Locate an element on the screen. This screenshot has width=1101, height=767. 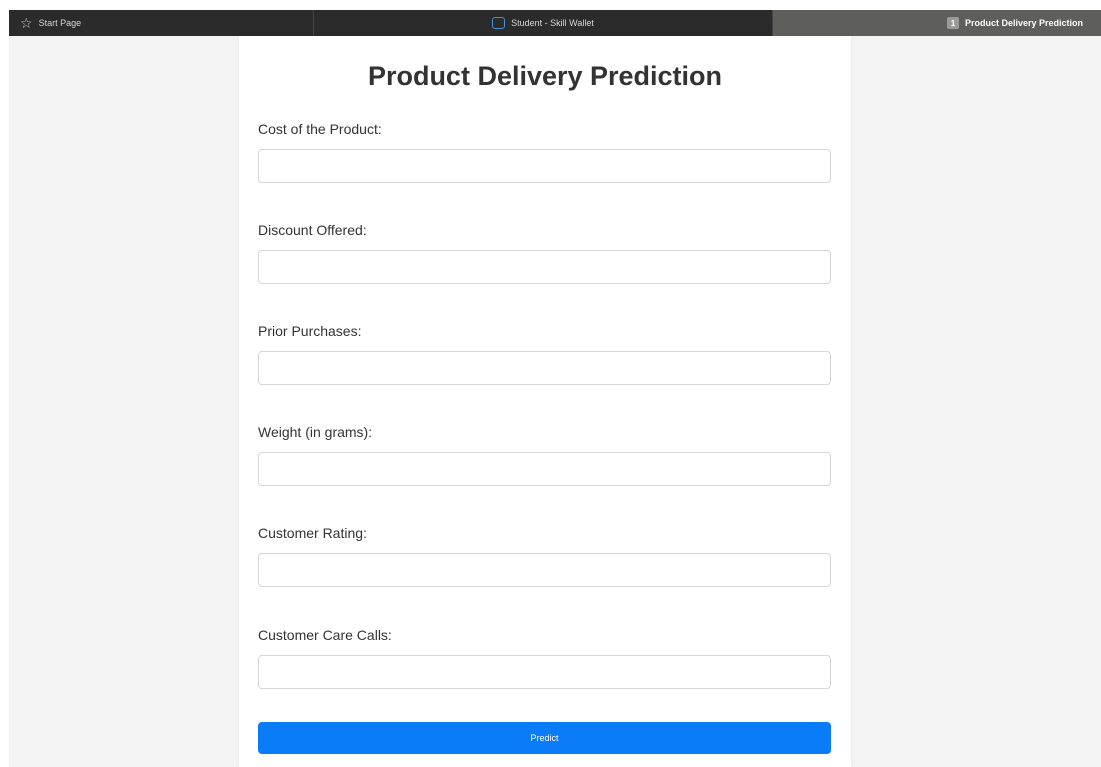
field-prior-purchases: Prior Purchases: is located at coordinates (544, 353).